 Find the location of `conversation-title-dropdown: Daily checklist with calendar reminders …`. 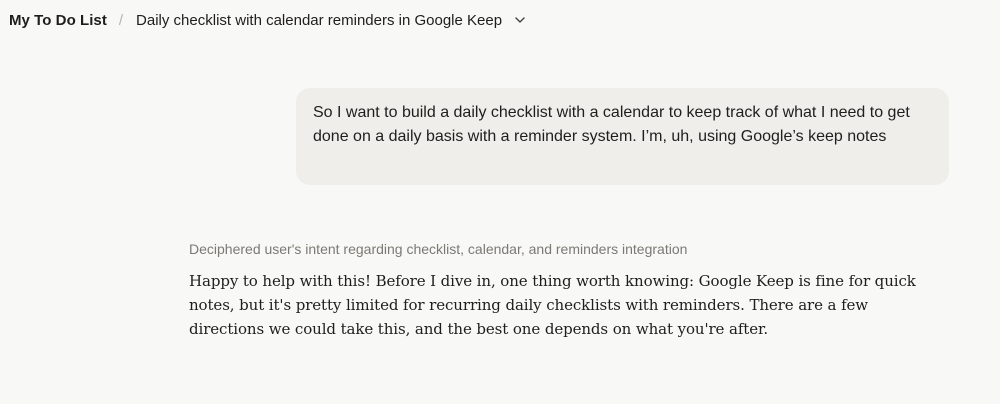

conversation-title-dropdown: Daily checklist with calendar reminders … is located at coordinates (331, 20).